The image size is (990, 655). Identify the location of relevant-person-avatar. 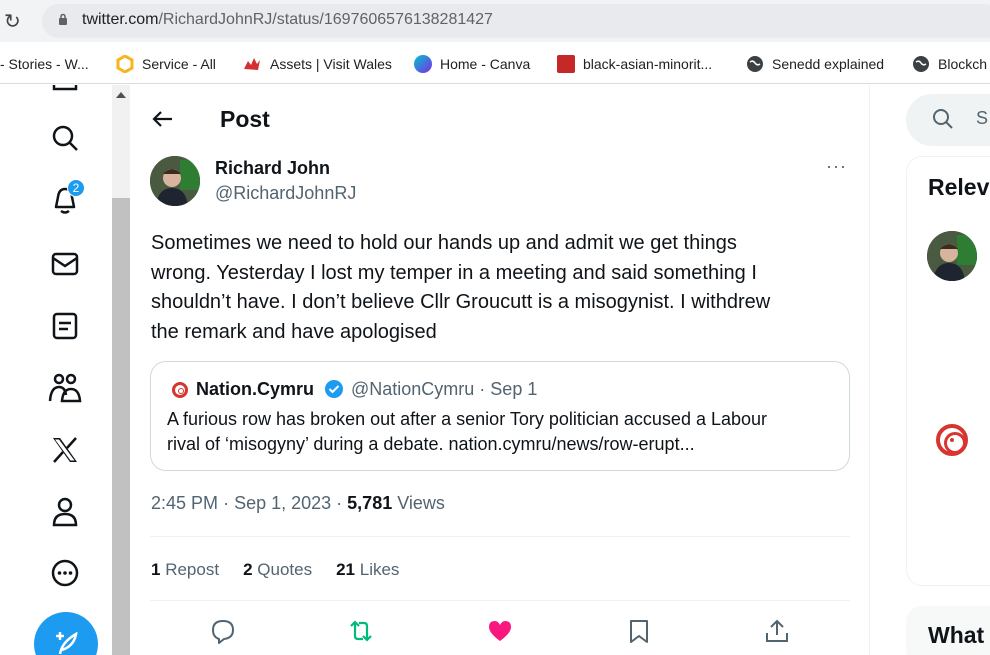
(952, 256).